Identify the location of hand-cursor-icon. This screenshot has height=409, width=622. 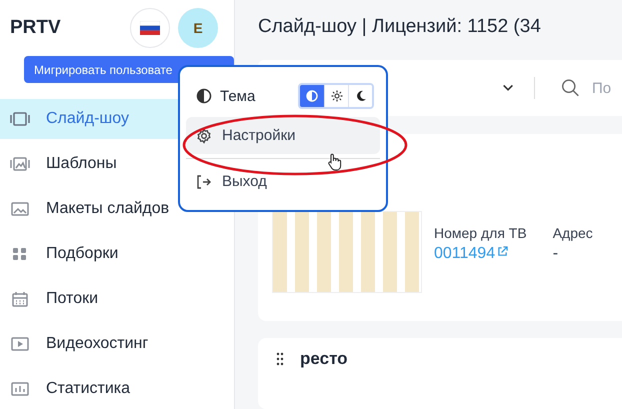
(335, 162).